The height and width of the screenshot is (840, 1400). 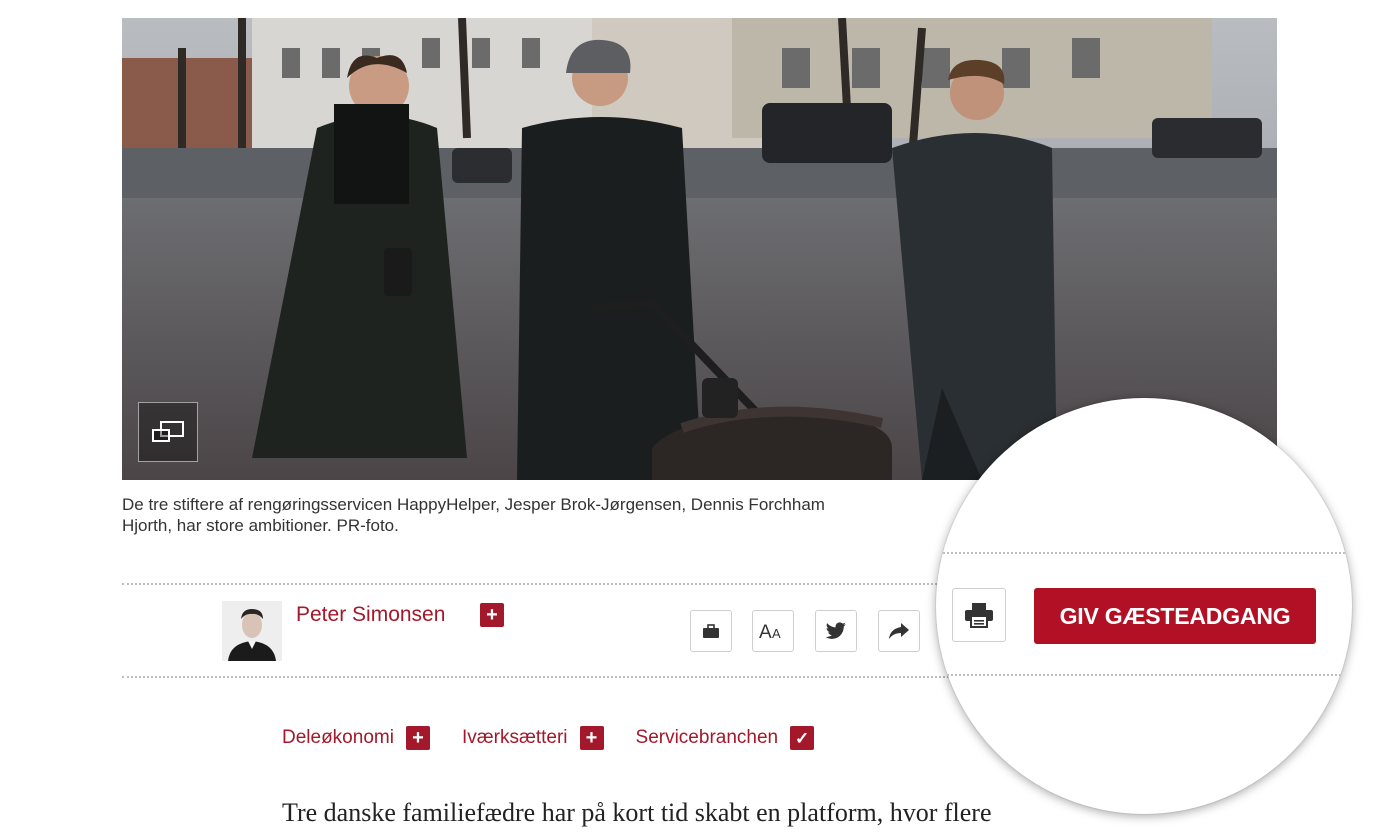 I want to click on text-size-button: A A, so click(x=773, y=631).